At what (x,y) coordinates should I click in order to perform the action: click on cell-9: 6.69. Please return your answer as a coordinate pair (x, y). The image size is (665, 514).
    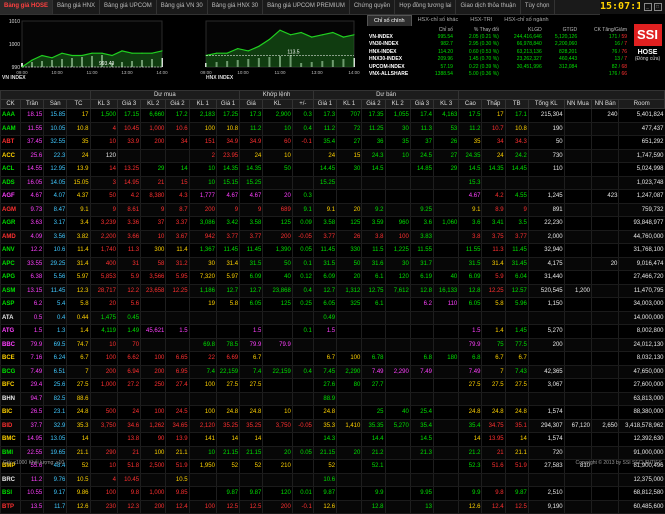
    Looking at the image, I should click on (227, 358).